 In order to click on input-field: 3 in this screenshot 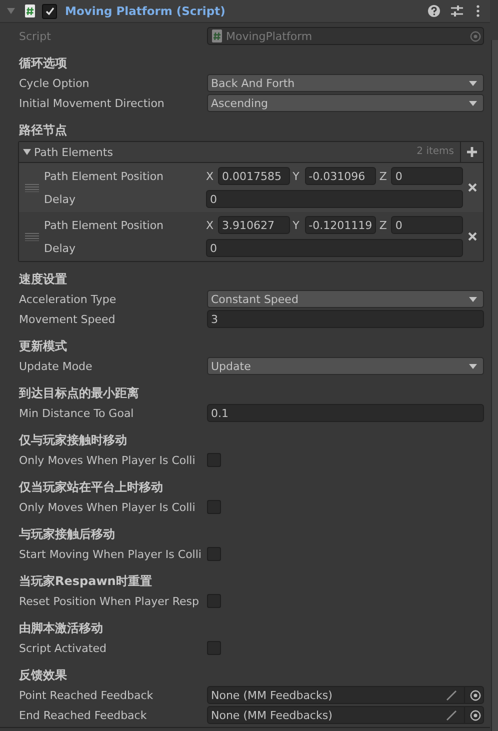, I will do `click(345, 319)`.